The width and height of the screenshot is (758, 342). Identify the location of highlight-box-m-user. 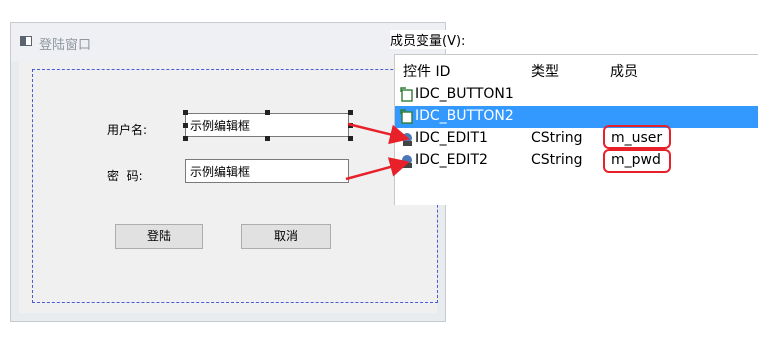
(637, 137).